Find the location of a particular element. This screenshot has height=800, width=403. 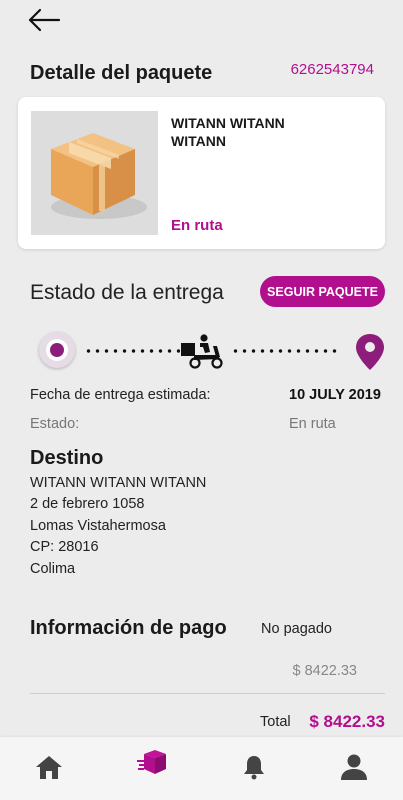

status-label: Estado: is located at coordinates (55, 424).